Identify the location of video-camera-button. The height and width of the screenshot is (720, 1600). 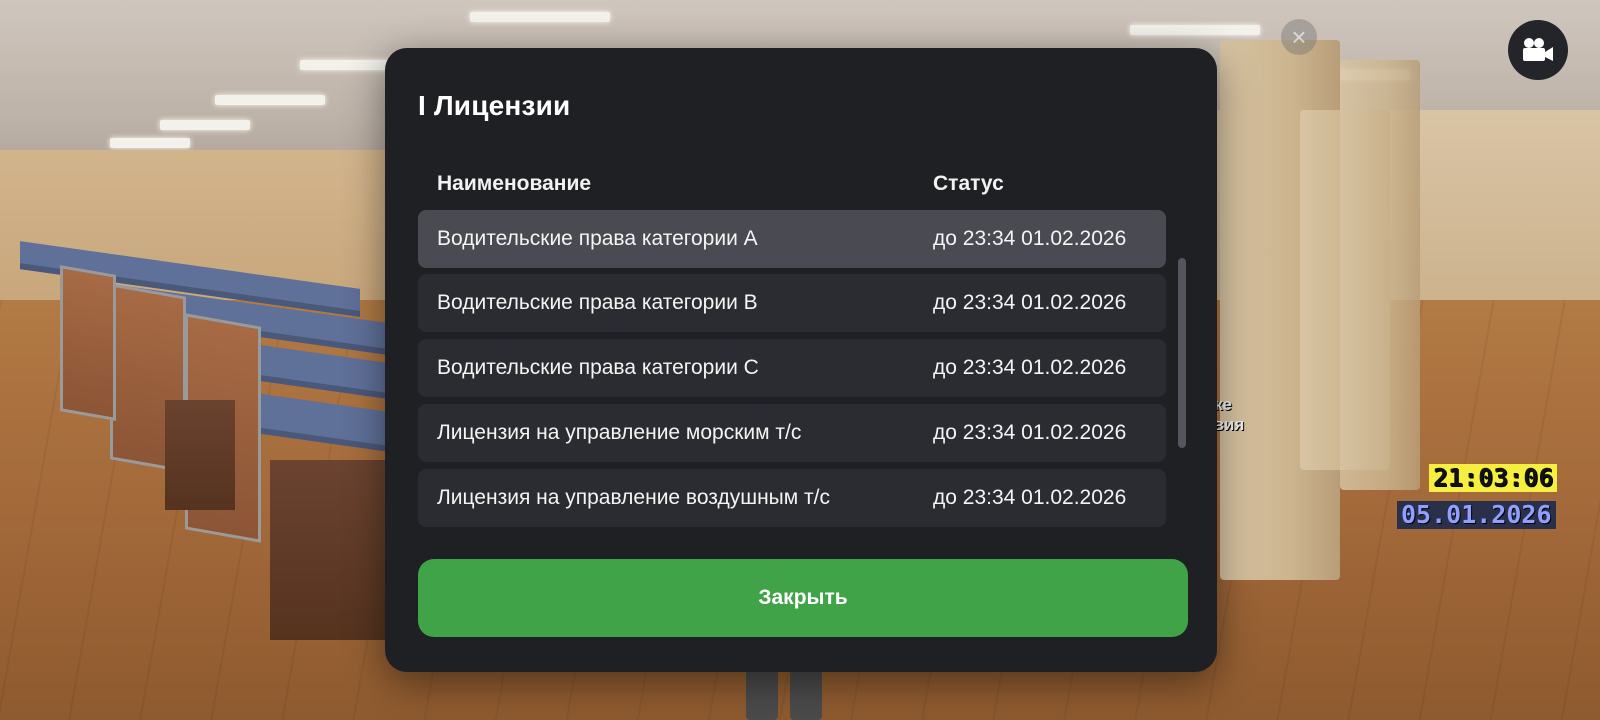
(1538, 50).